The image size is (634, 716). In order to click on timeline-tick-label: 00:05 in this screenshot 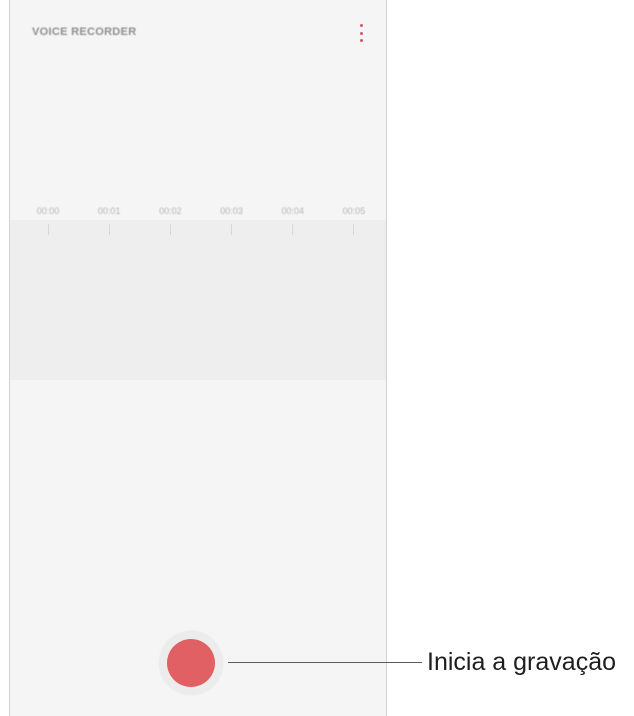, I will do `click(354, 211)`.